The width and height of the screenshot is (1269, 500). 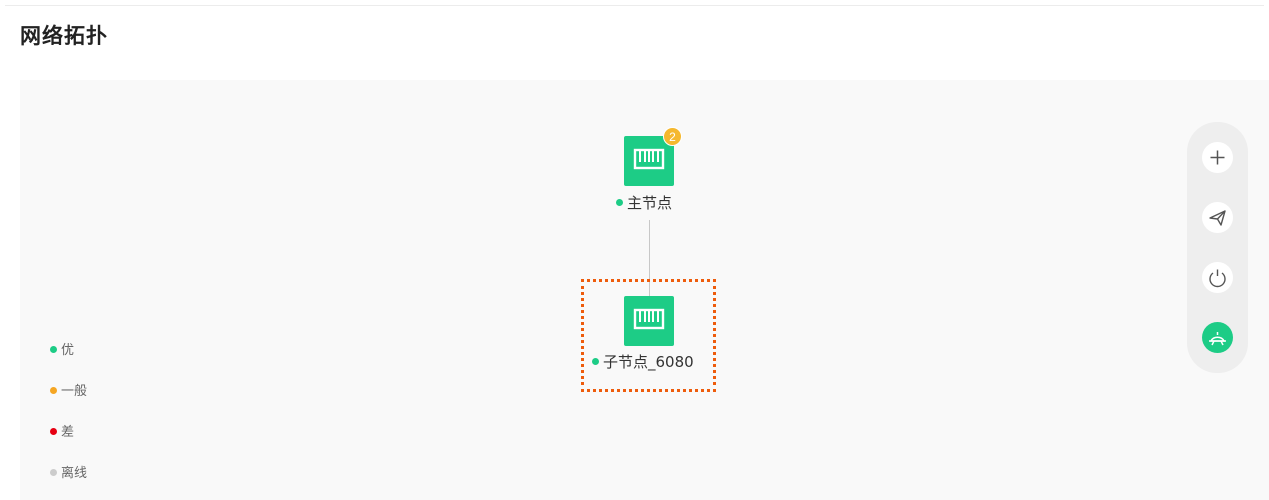 What do you see at coordinates (619, 202) in the screenshot?
I see `main-node-status-dot` at bounding box center [619, 202].